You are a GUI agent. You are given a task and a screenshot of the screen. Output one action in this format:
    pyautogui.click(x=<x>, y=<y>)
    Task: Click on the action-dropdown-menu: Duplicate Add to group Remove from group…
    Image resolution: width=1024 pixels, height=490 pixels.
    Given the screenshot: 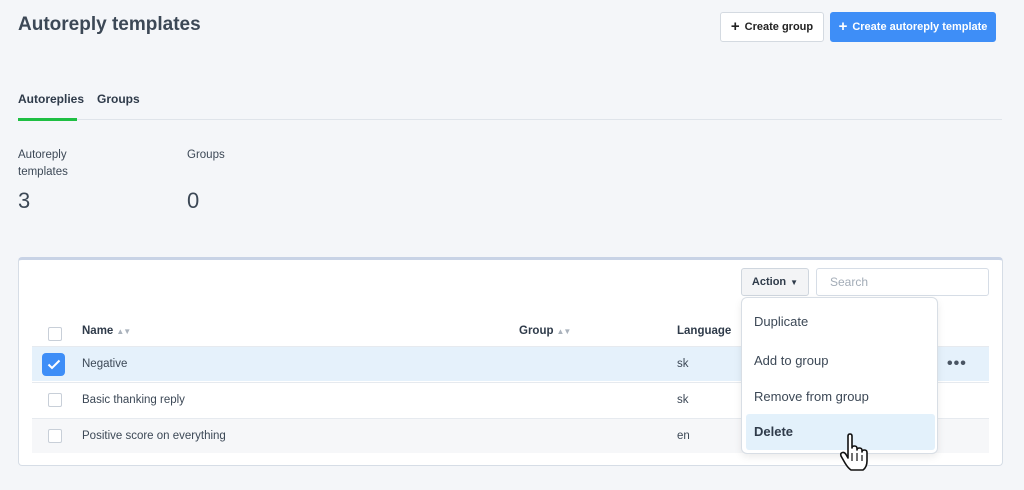 What is the action you would take?
    pyautogui.click(x=839, y=375)
    